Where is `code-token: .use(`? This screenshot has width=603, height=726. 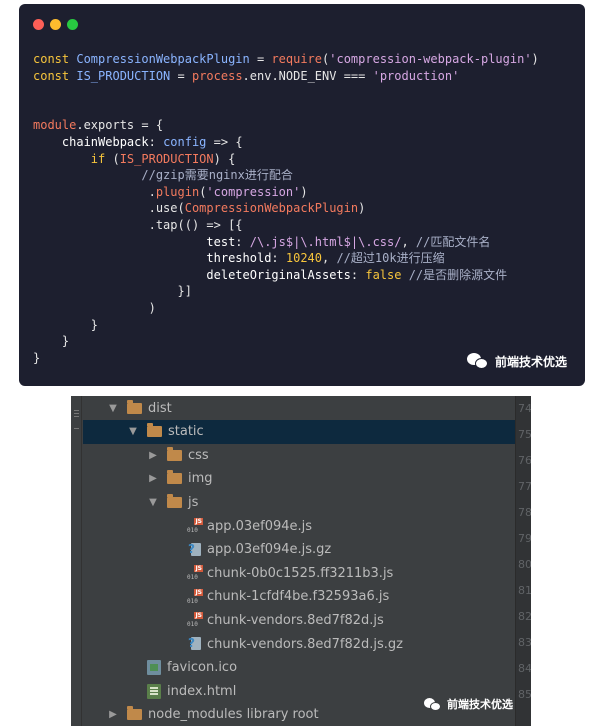 code-token: .use( is located at coordinates (109, 208).